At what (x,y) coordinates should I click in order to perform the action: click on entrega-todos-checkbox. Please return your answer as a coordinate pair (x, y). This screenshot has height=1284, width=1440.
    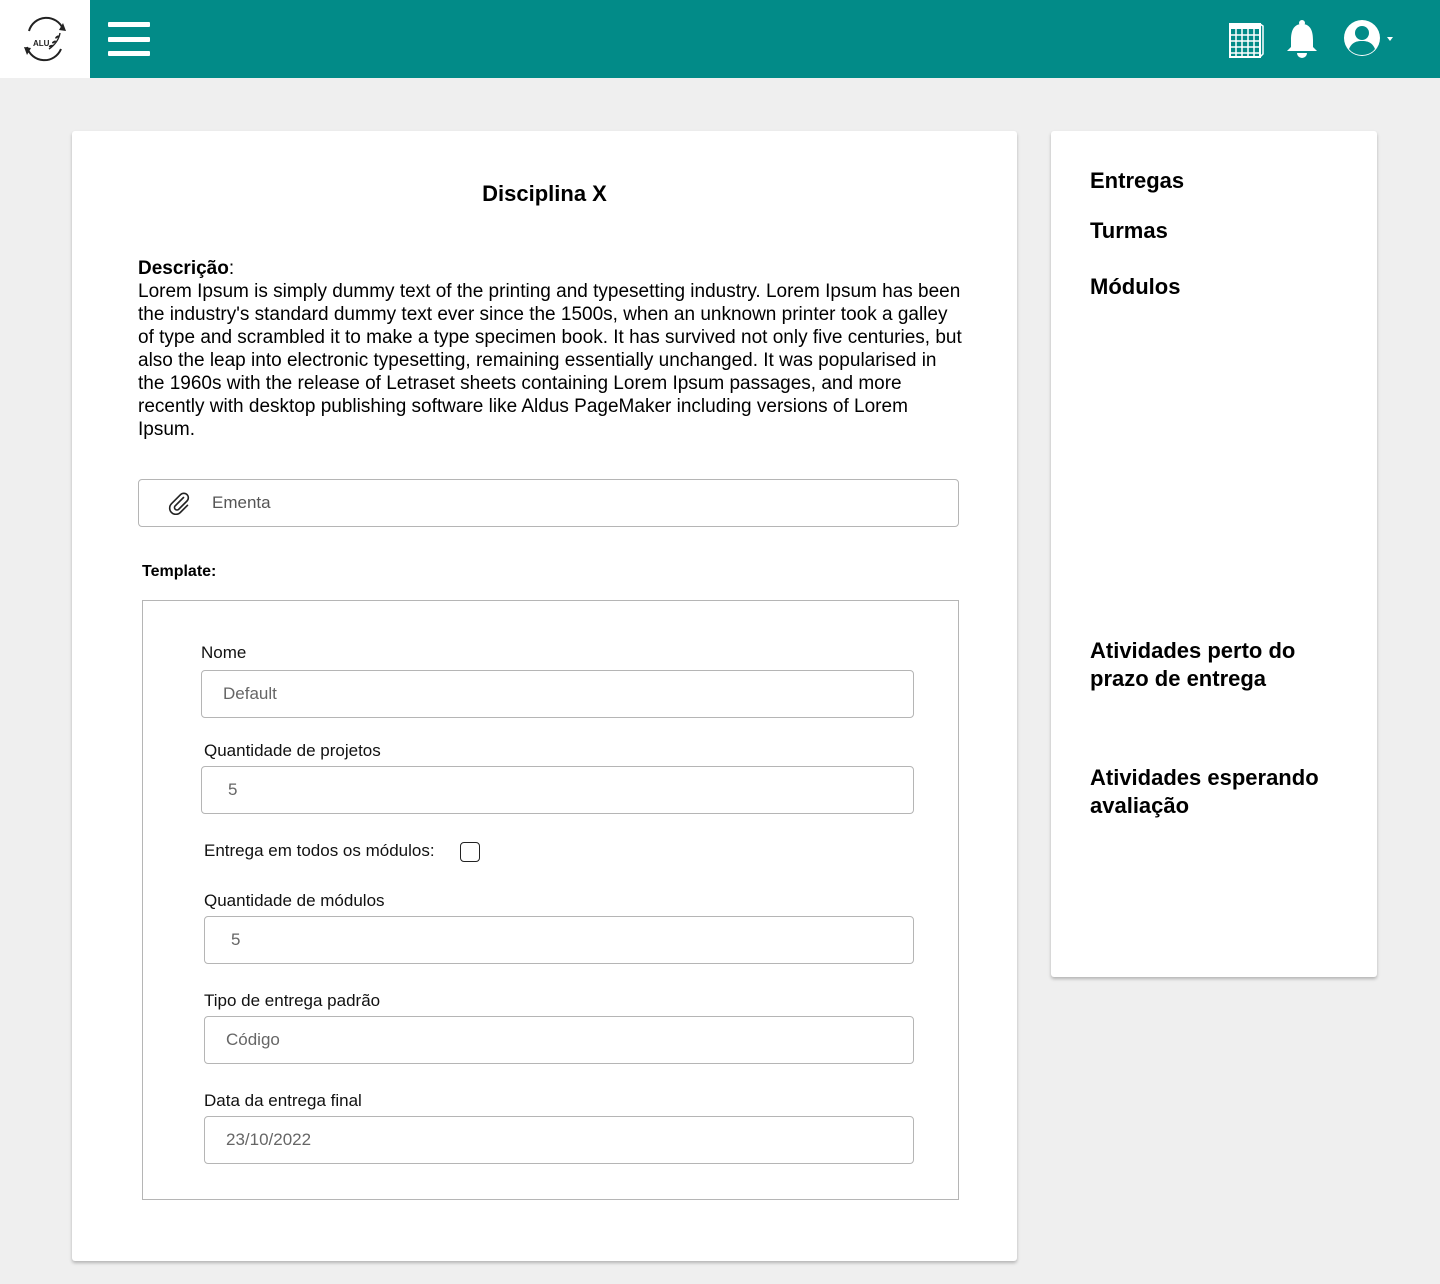
    Looking at the image, I should click on (470, 852).